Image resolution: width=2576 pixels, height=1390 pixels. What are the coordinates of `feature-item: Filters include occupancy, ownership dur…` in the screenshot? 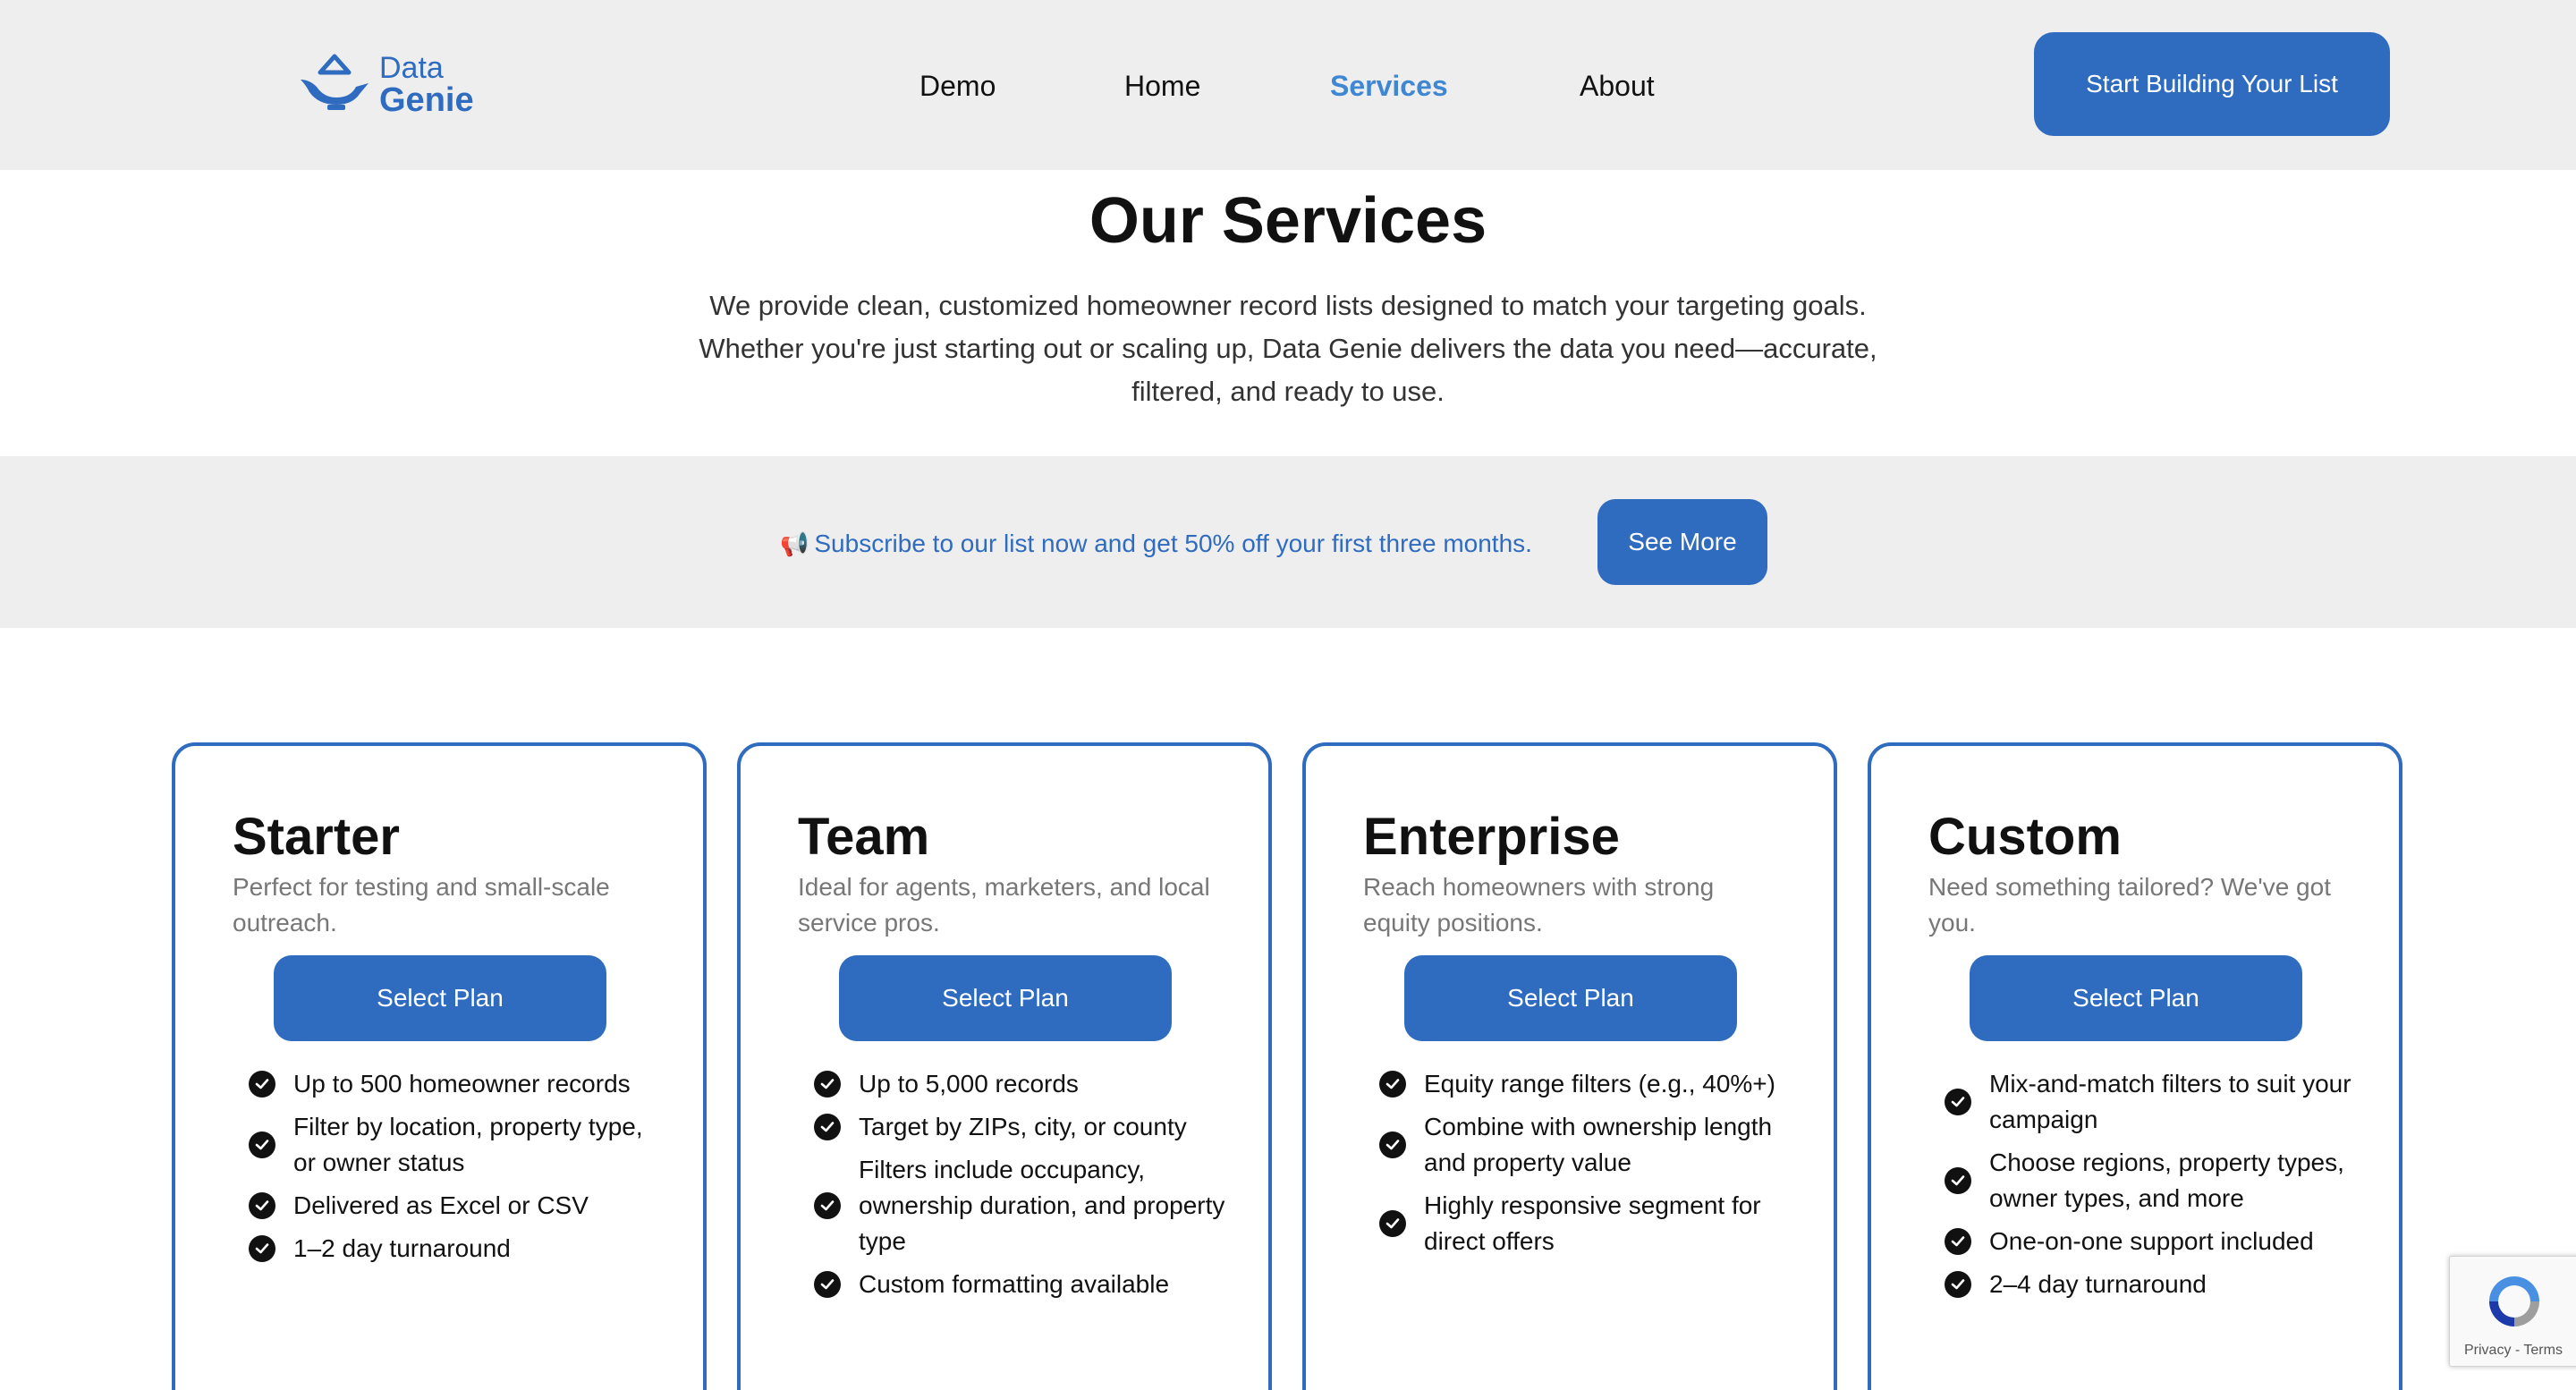 It's located at (1024, 1205).